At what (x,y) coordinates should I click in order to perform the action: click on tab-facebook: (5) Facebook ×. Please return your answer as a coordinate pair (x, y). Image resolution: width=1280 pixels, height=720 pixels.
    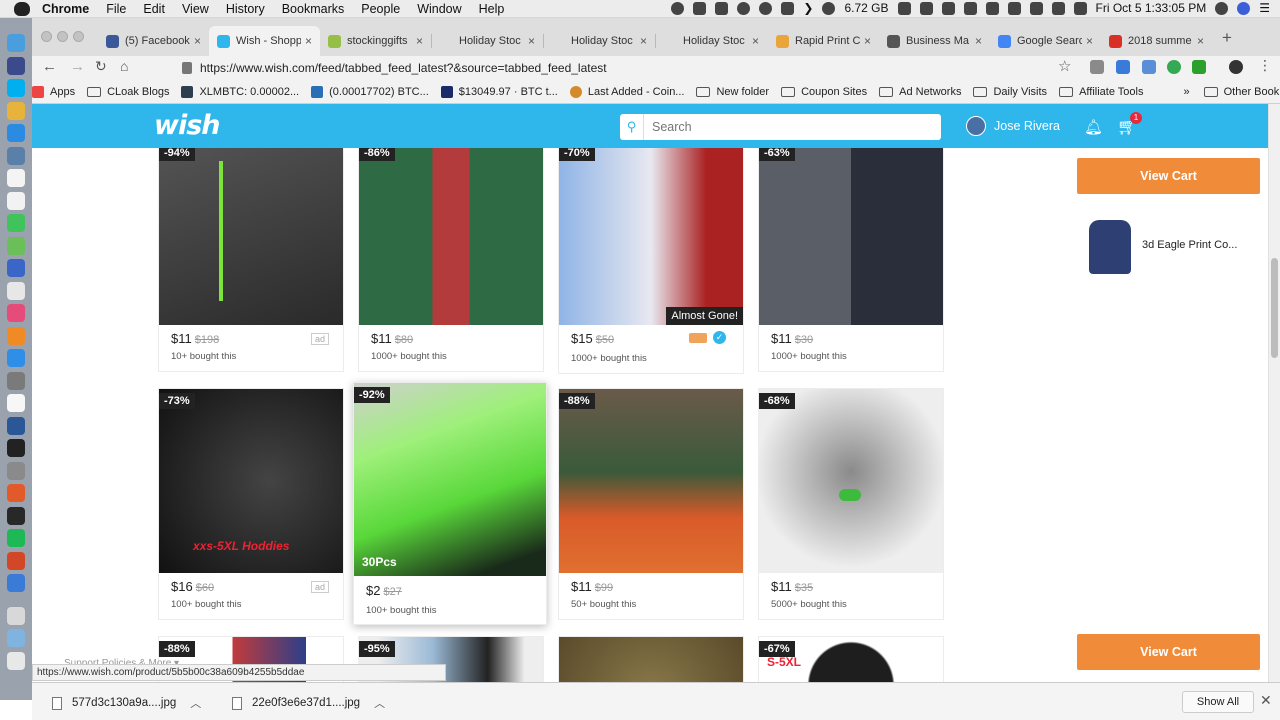
    Looking at the image, I should click on (153, 41).